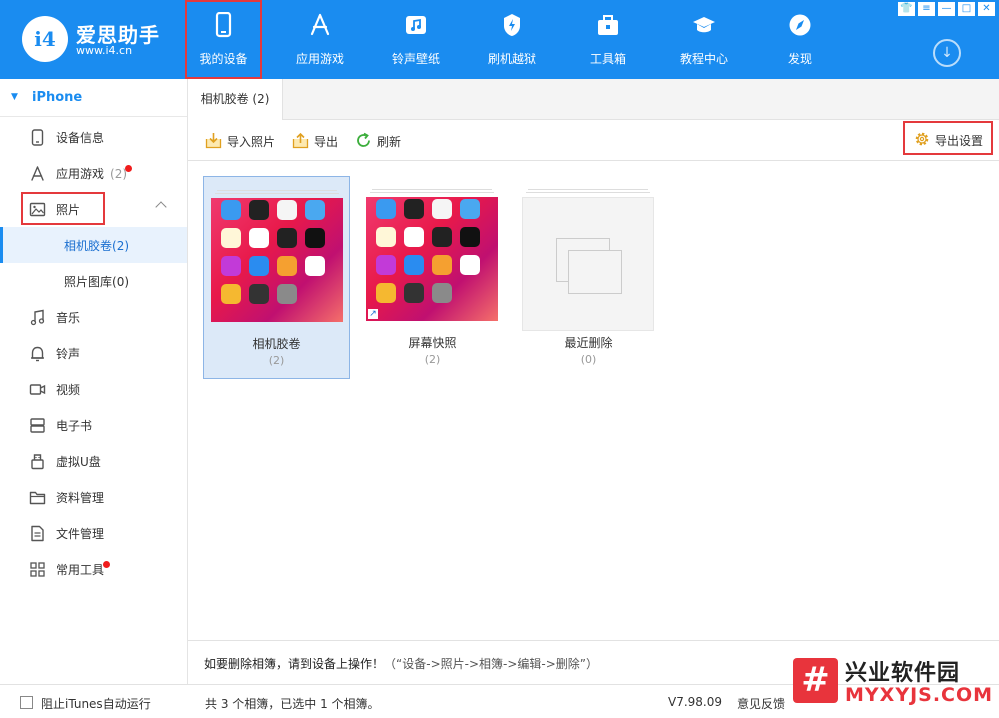 The image size is (999, 718). Describe the element at coordinates (78, 462) in the screenshot. I see `sidebar-item-label: 虚拟U盘` at that location.